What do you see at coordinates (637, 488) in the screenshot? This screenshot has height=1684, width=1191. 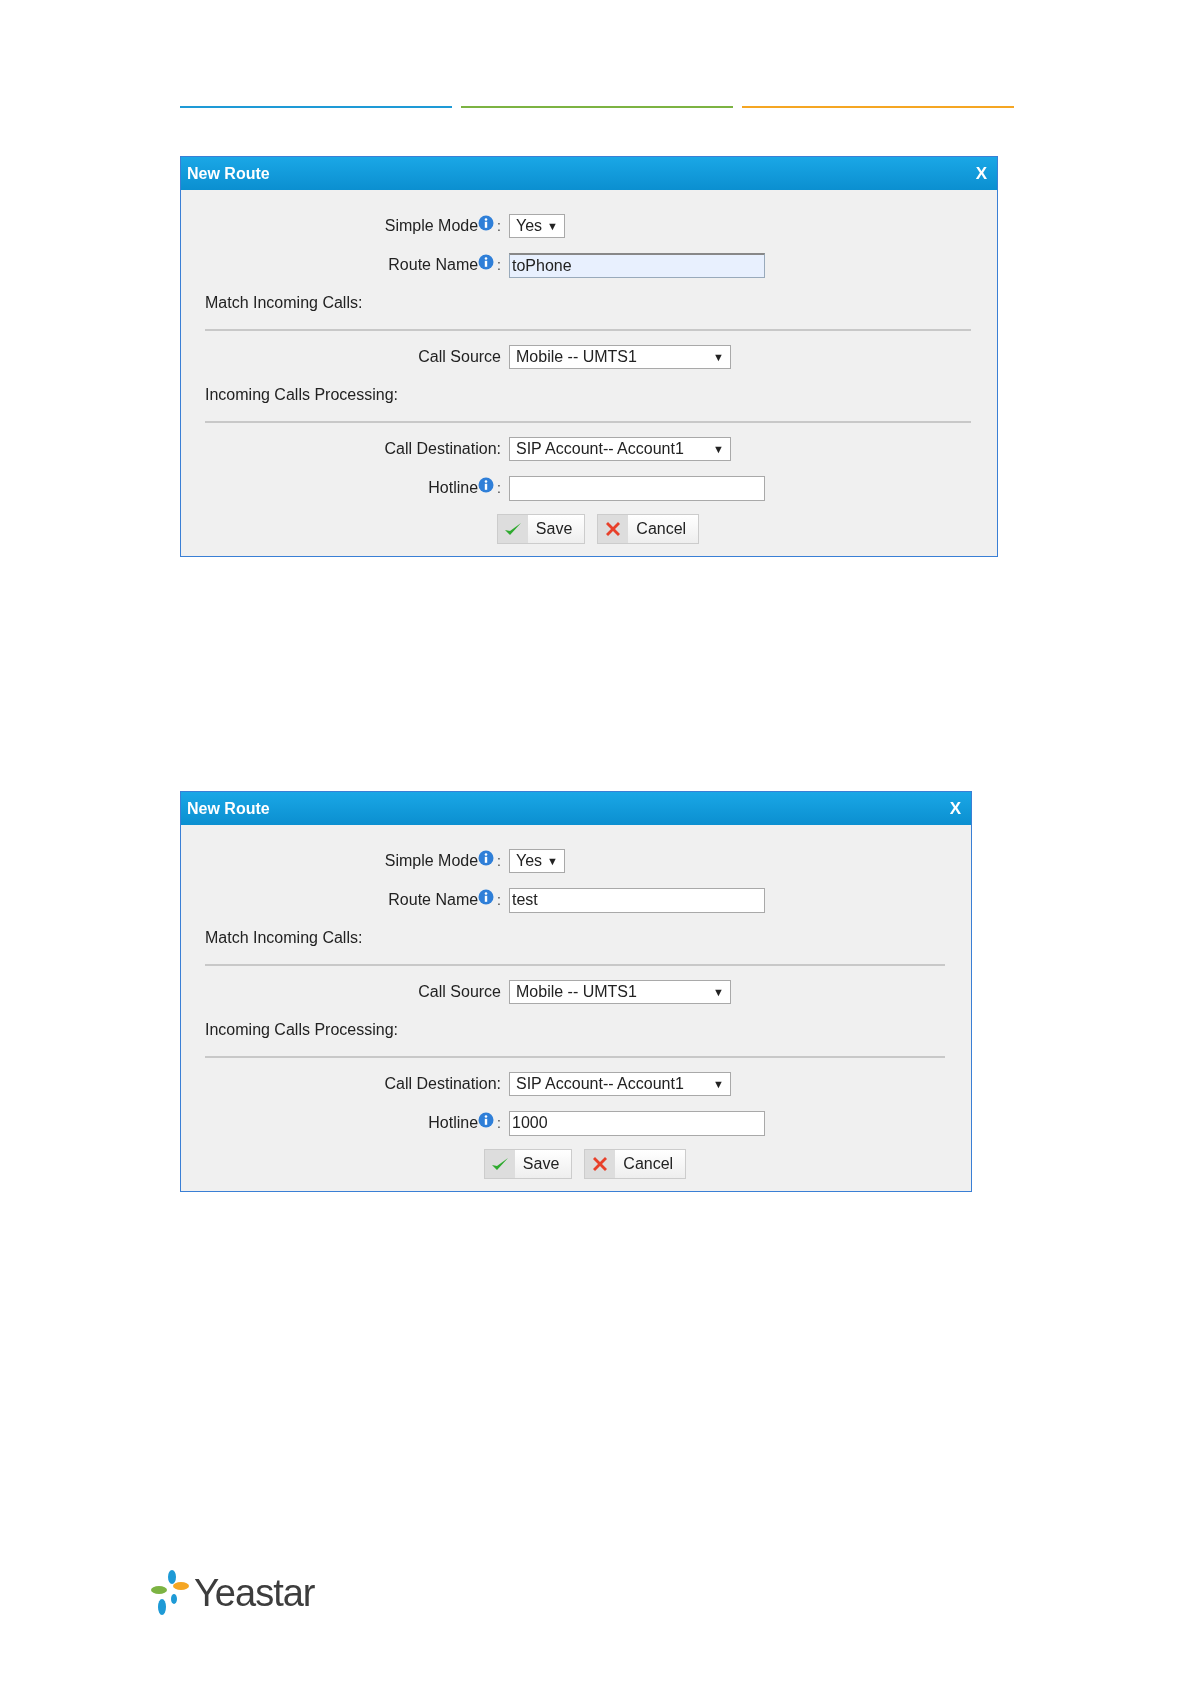 I see `text-field` at bounding box center [637, 488].